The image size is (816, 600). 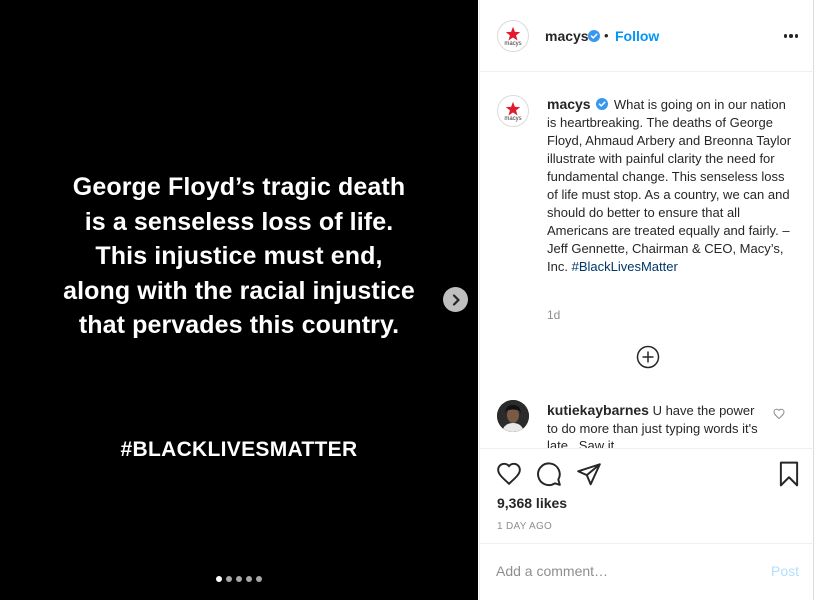 I want to click on comment-icon, so click(x=549, y=474).